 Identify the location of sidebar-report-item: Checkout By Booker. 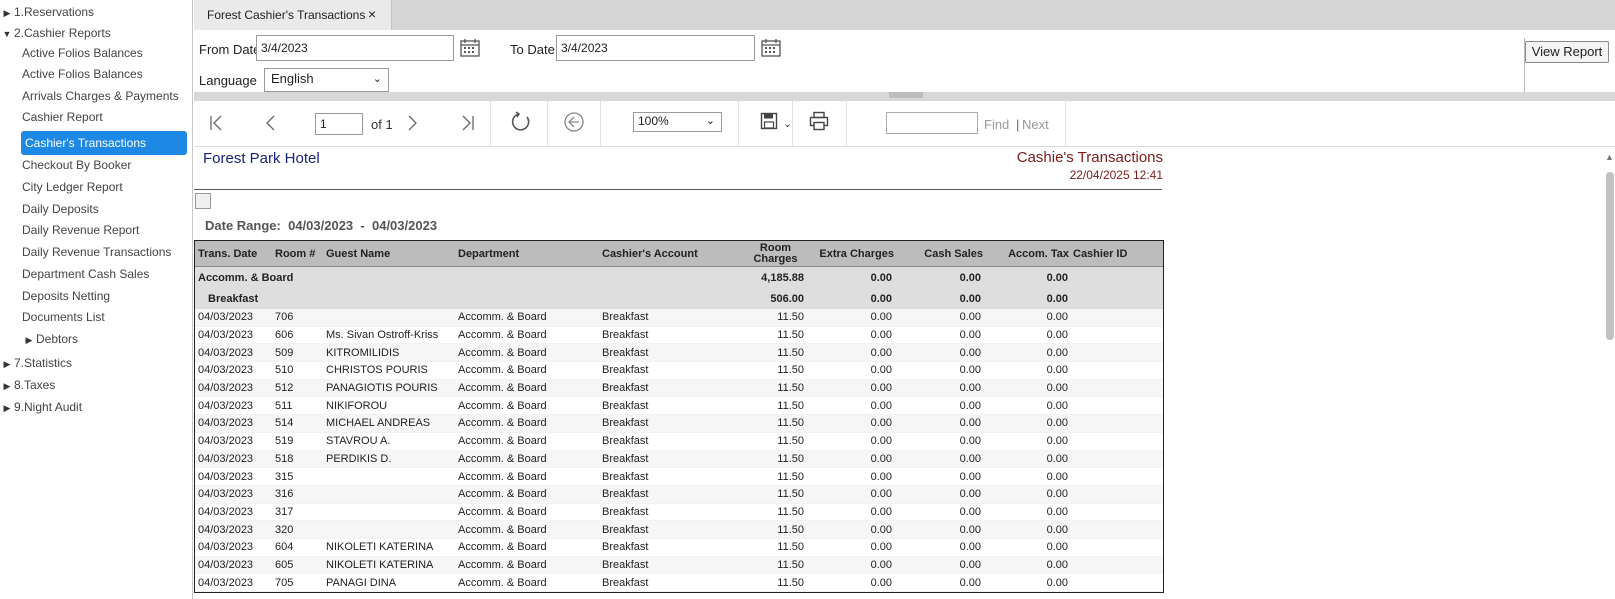
(76, 165).